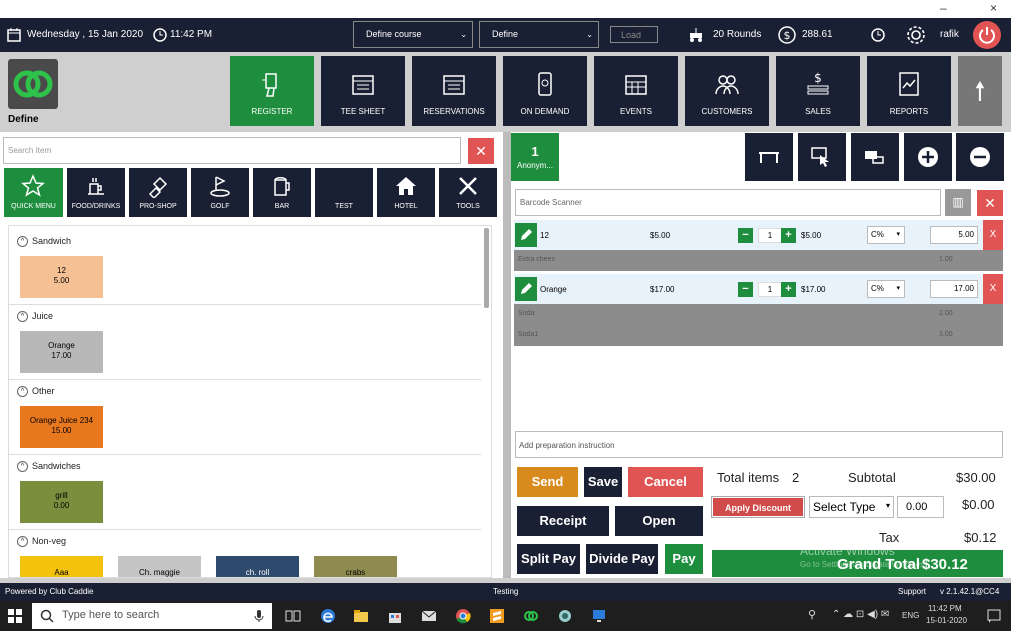 The width and height of the screenshot is (1011, 631). What do you see at coordinates (954, 235) in the screenshot?
I see `item-amount-field: 5.00` at bounding box center [954, 235].